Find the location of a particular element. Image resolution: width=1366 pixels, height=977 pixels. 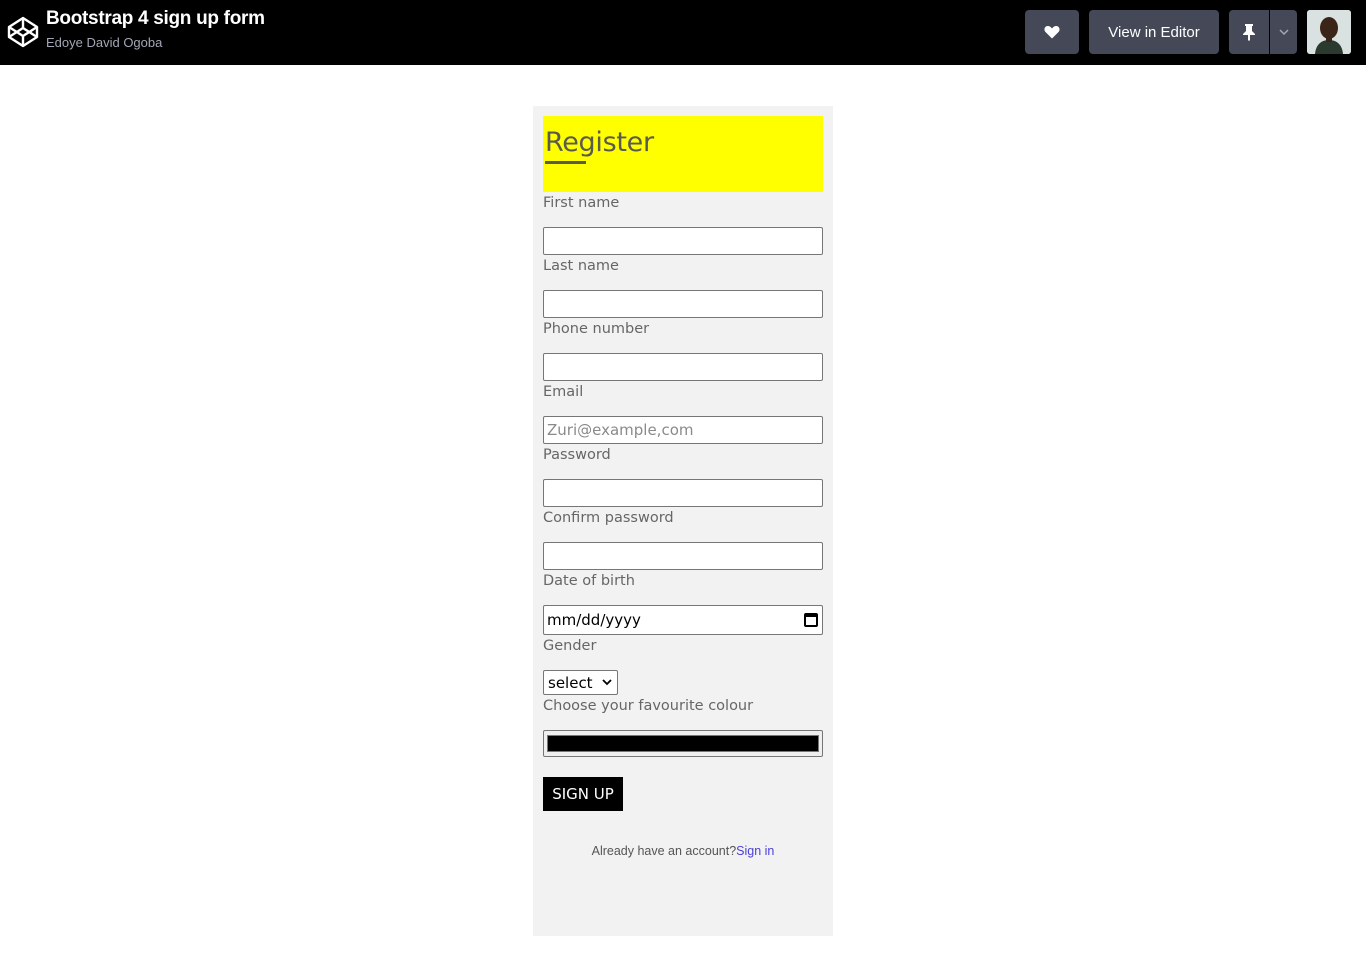

heart-icon is located at coordinates (1052, 32).